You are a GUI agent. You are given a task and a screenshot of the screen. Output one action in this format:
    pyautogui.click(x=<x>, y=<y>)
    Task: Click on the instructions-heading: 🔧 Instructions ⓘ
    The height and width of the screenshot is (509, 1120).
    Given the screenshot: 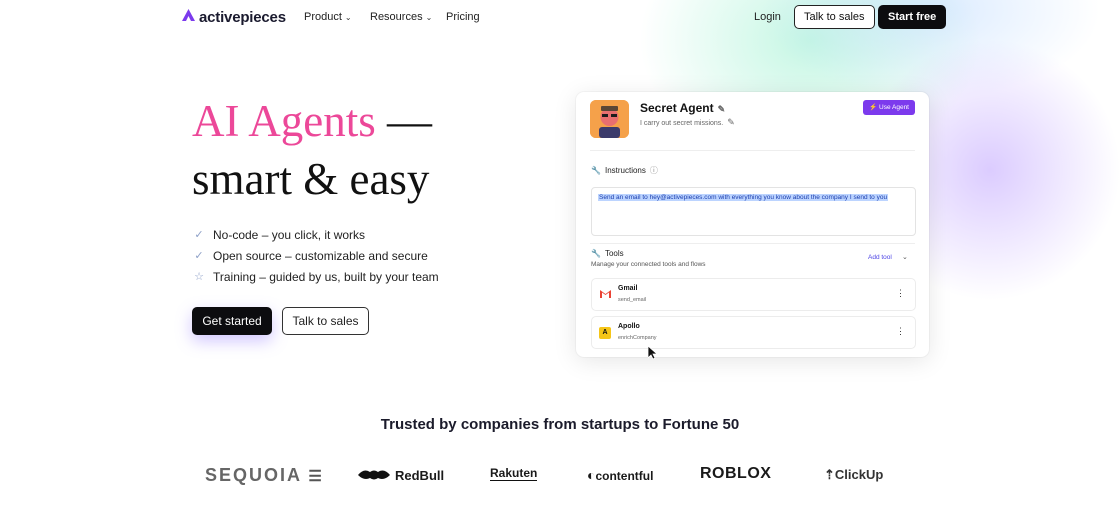 What is the action you would take?
    pyautogui.click(x=624, y=170)
    